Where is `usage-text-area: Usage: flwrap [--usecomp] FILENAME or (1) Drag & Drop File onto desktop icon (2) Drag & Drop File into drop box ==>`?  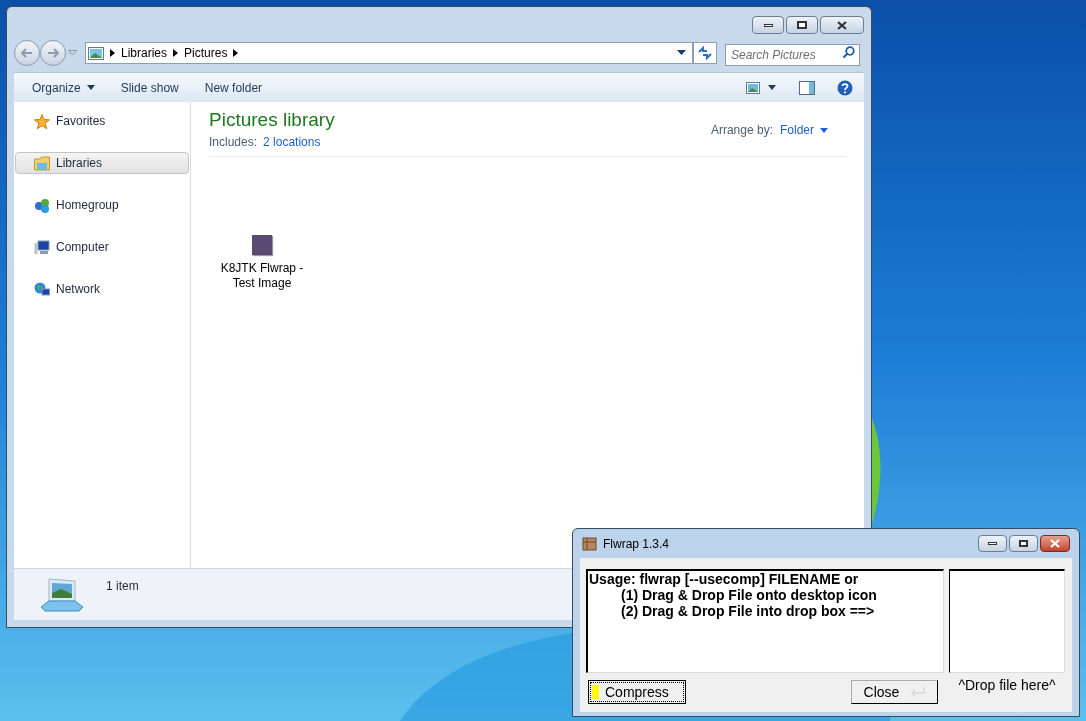 usage-text-area: Usage: flwrap [--usecomp] FILENAME or (1) Drag & Drop File onto desktop icon (2) Drag & Drop File into drop box ==> is located at coordinates (765, 621).